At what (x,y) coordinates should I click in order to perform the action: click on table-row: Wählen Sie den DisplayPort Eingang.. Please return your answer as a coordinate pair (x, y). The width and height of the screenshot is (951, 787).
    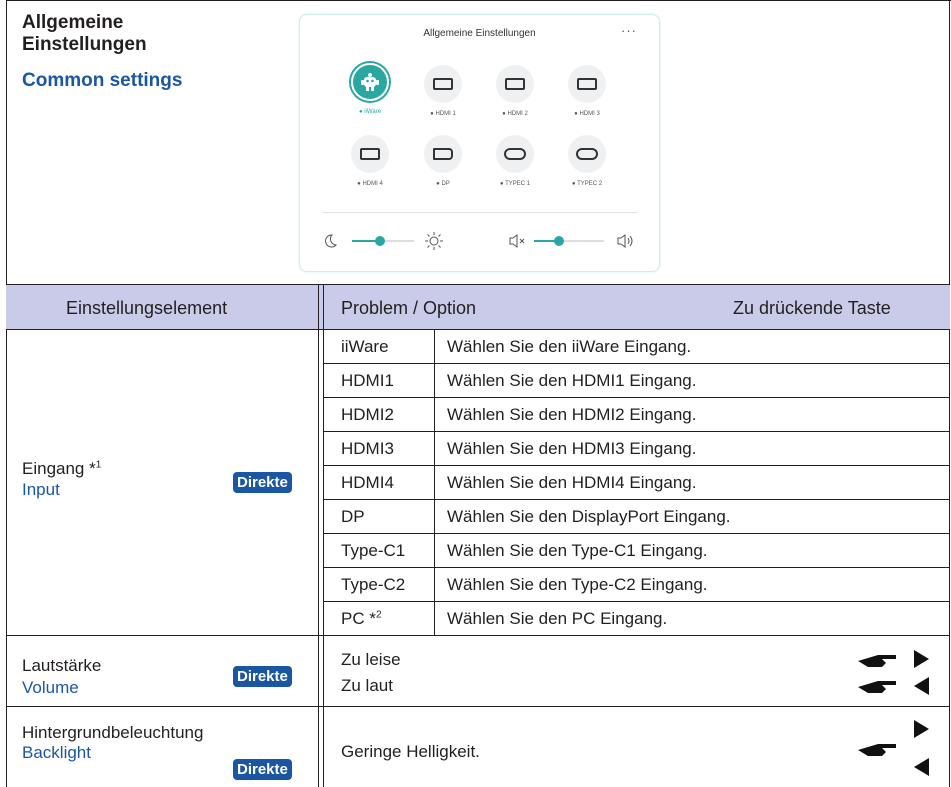
    Looking at the image, I should click on (589, 516).